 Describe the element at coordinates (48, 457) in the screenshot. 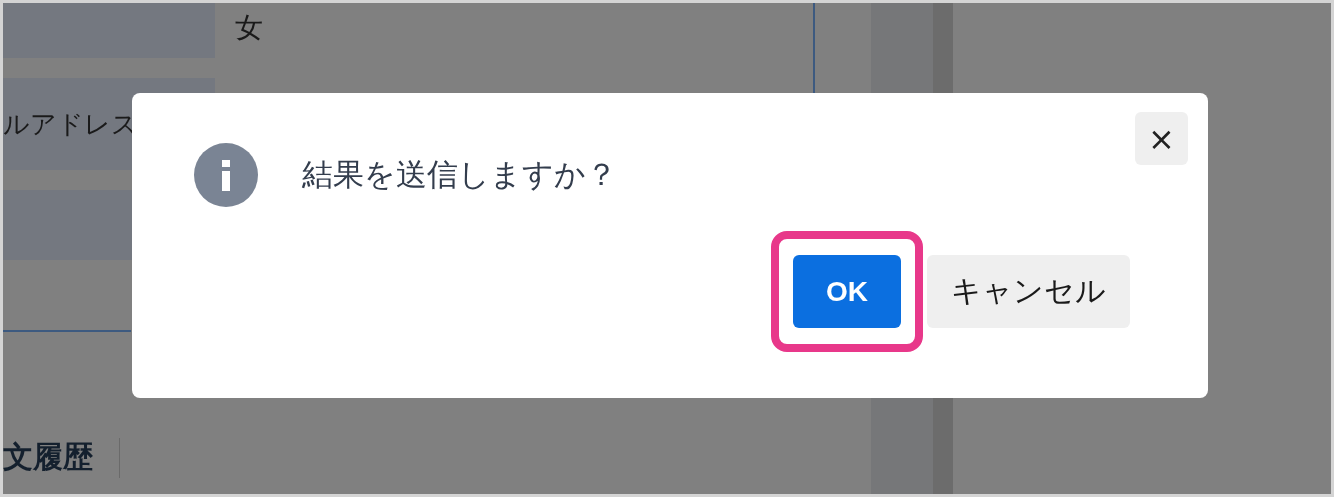

I see `section-title: 文履歴` at that location.